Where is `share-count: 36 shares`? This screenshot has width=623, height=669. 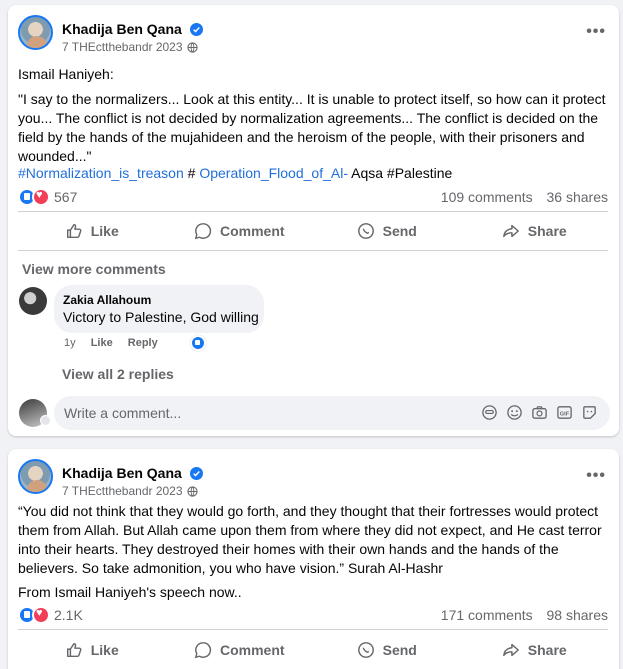
share-count: 36 shares is located at coordinates (577, 197).